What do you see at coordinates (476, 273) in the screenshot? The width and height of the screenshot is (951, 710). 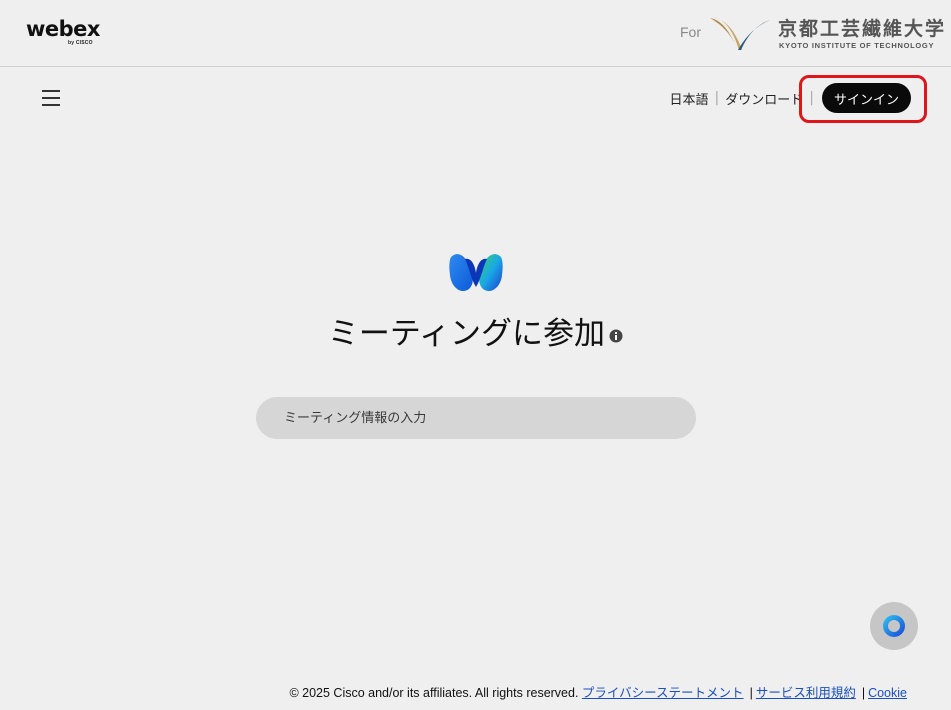 I see `webex-logo-icon` at bounding box center [476, 273].